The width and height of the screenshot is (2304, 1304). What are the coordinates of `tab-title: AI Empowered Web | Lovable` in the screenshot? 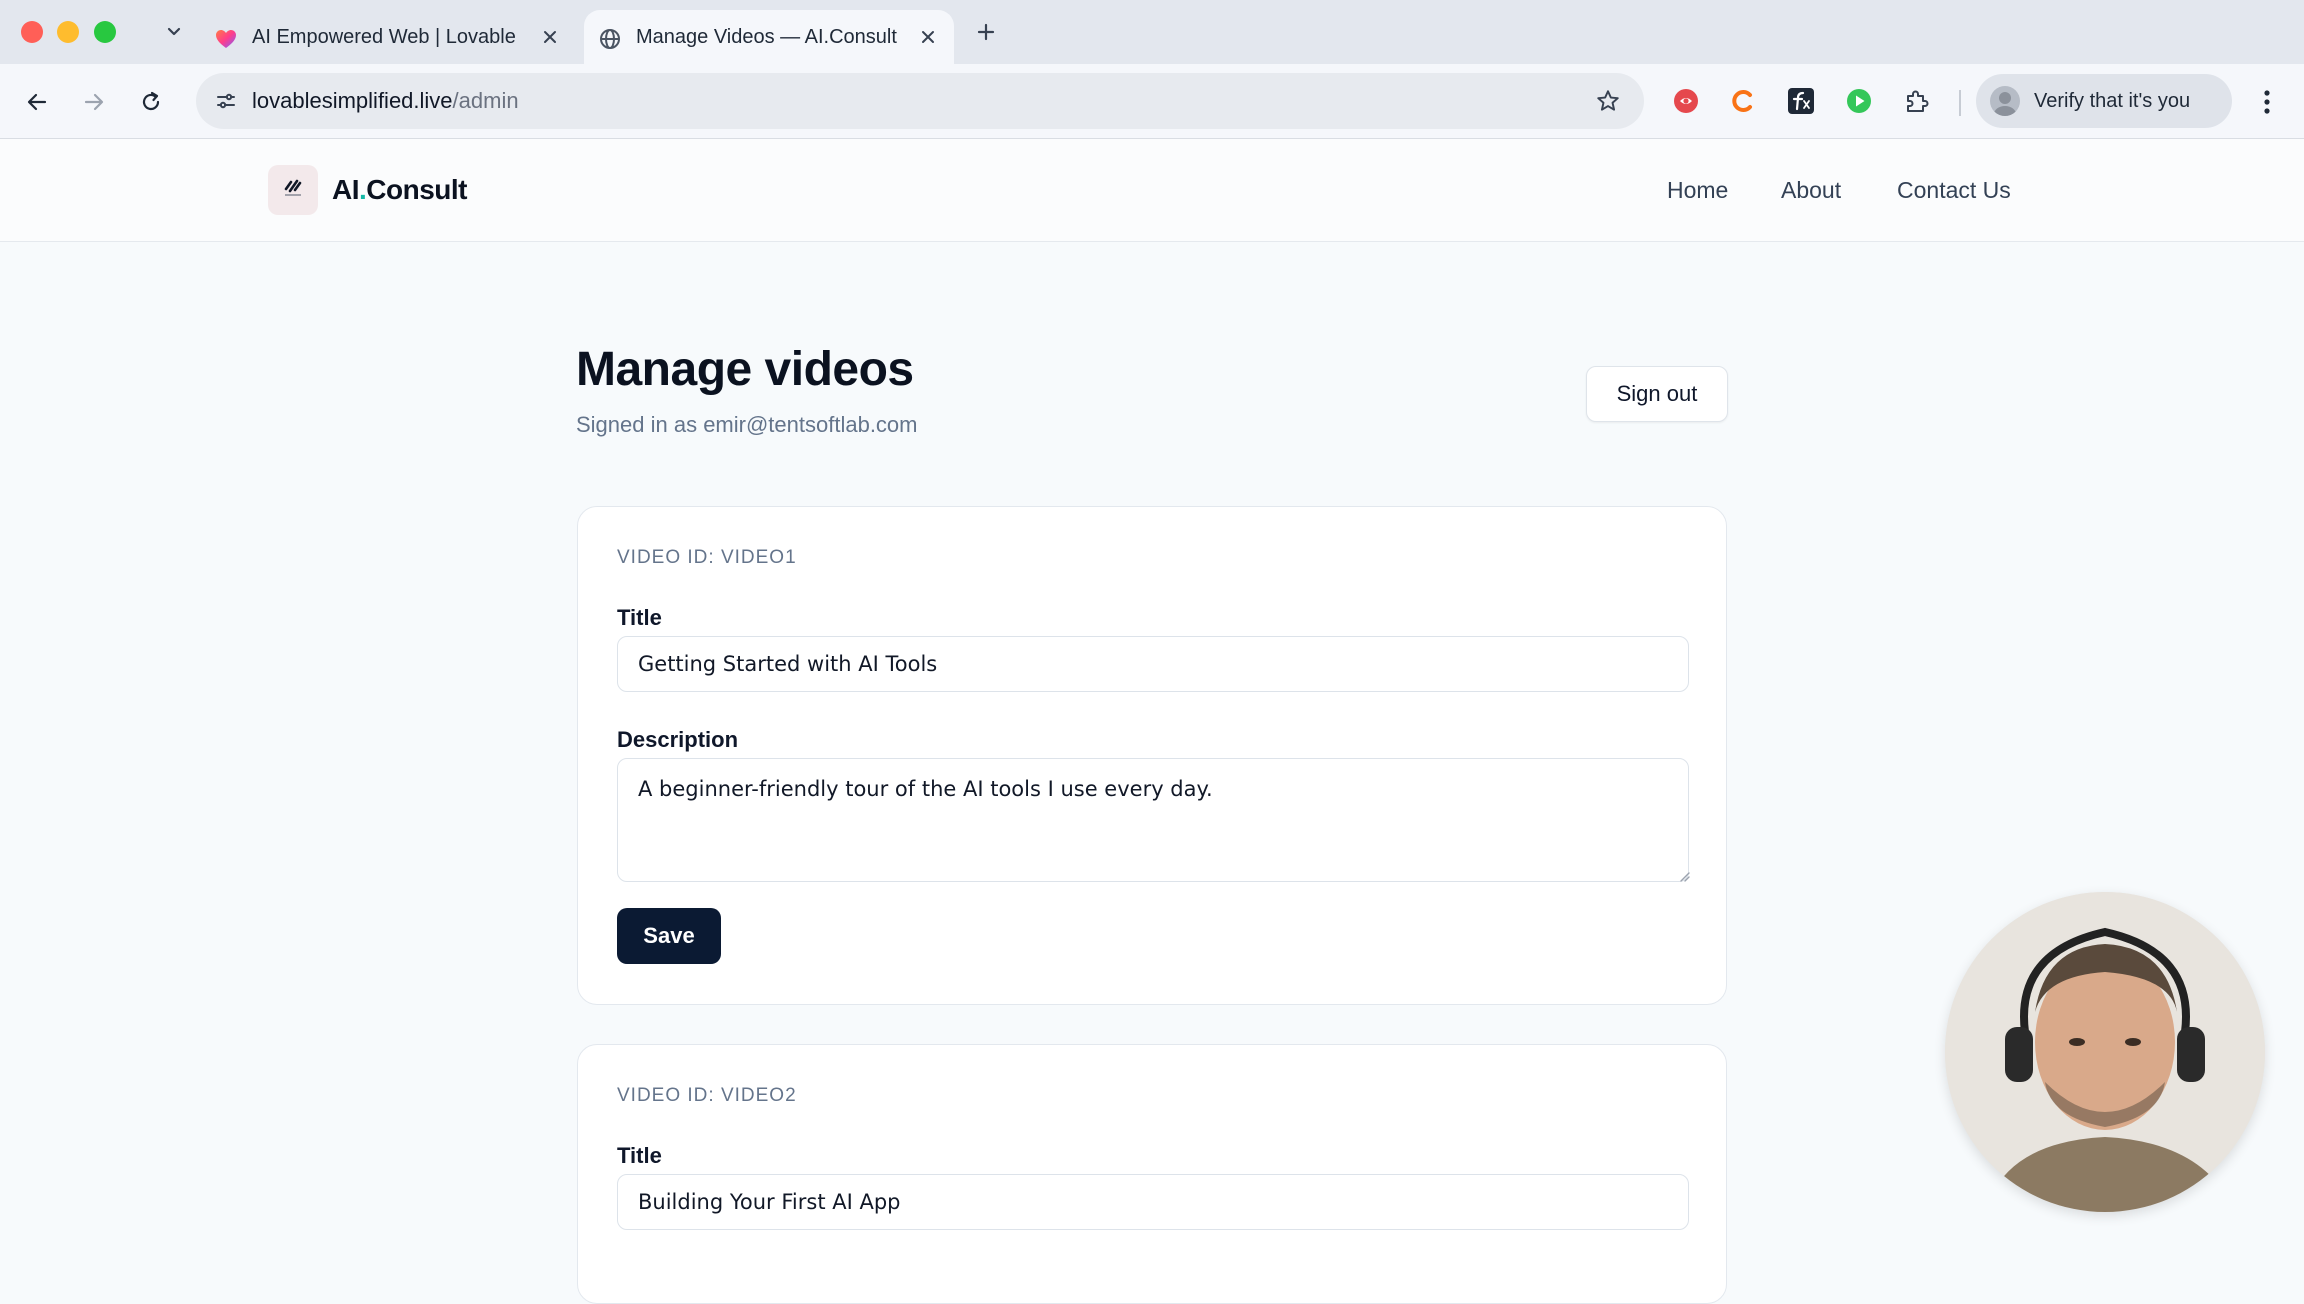 It's located at (384, 37).